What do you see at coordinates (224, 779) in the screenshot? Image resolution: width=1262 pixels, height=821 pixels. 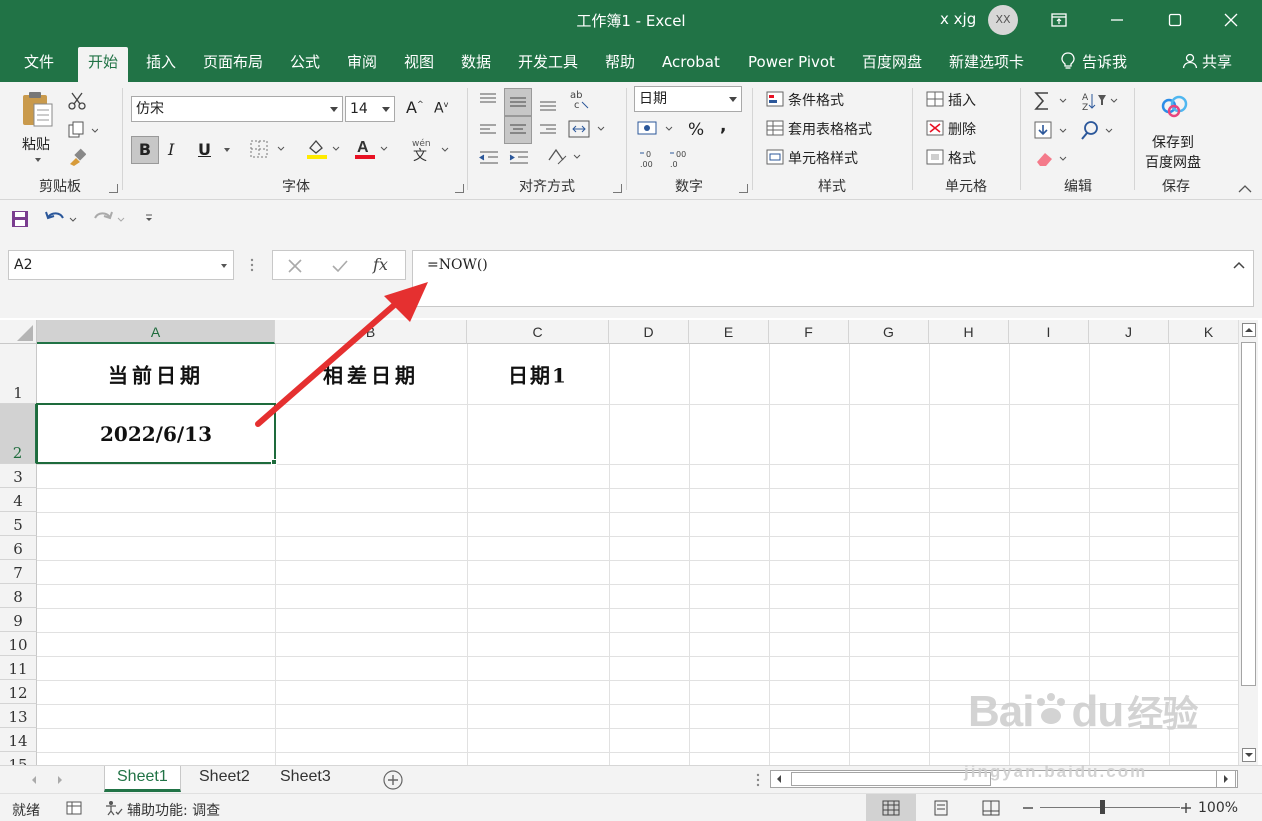 I see `sheet-tab-2: Sheet2` at bounding box center [224, 779].